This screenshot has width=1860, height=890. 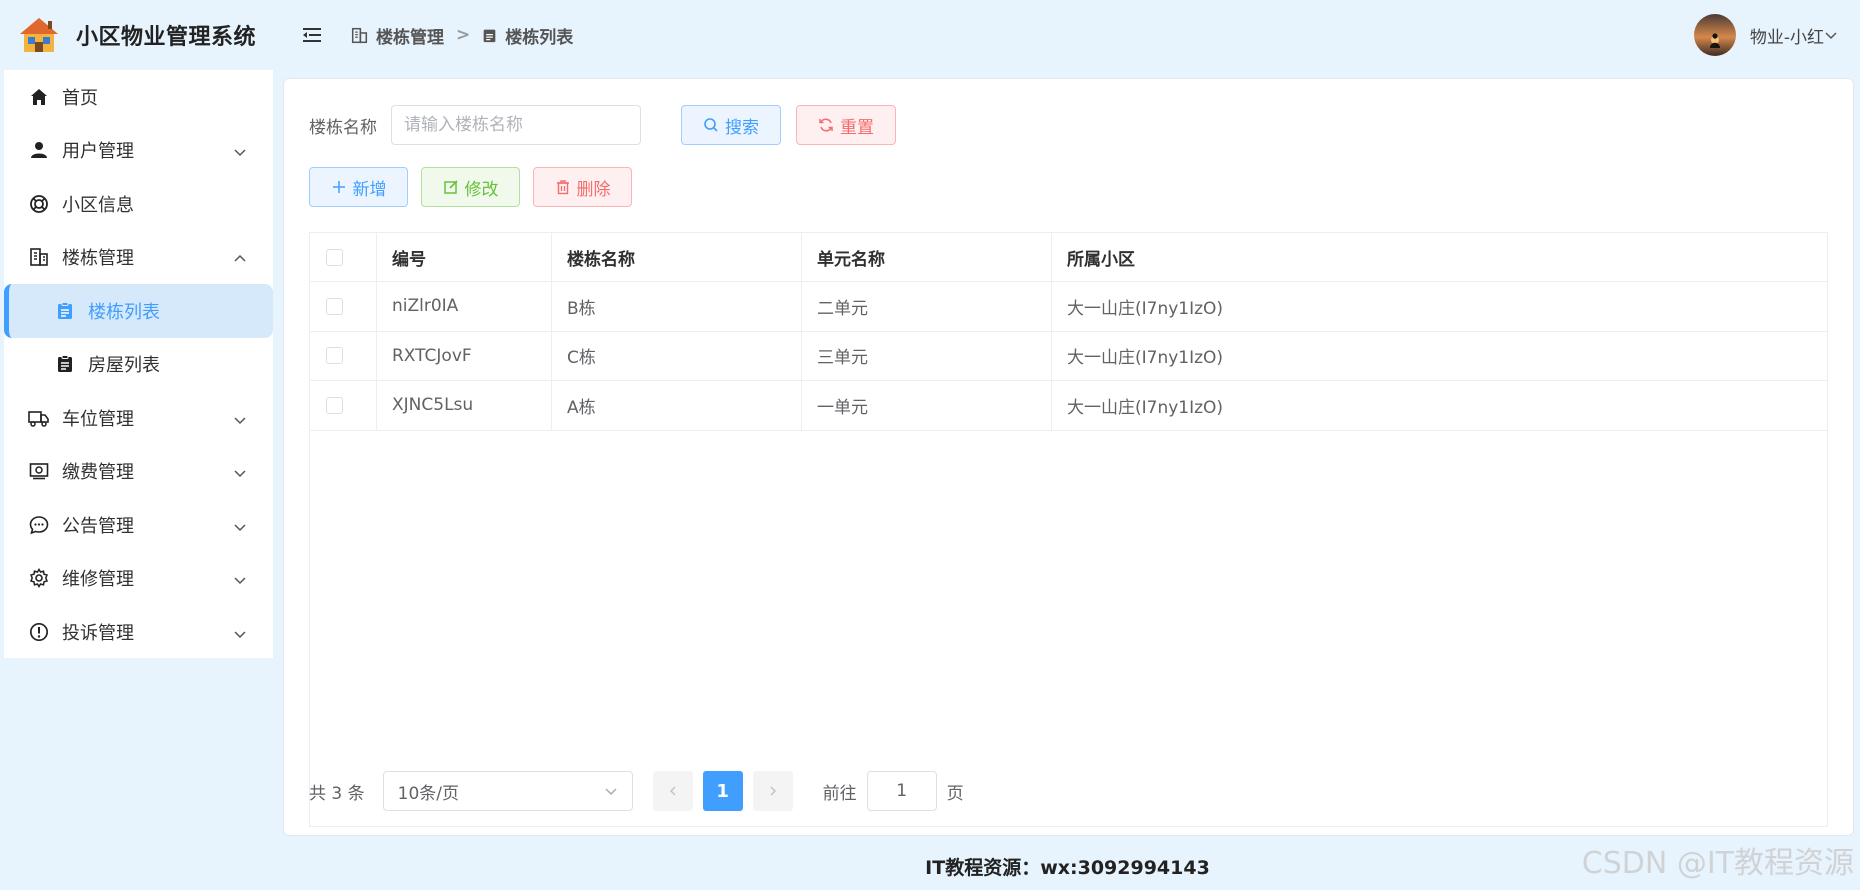 I want to click on goto-label: 前往, so click(x=839, y=793).